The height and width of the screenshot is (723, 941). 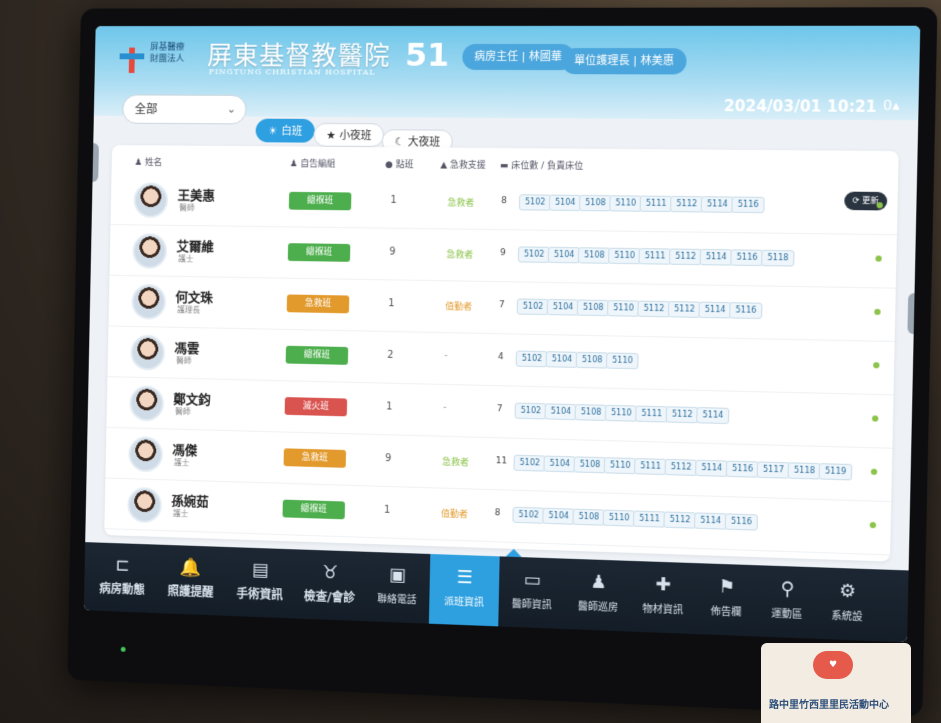 What do you see at coordinates (292, 131) in the screenshot?
I see `tab-day-shift-label: 白班` at bounding box center [292, 131].